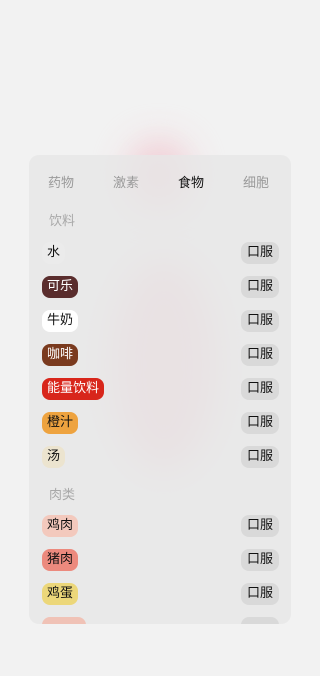 This screenshot has height=676, width=320. I want to click on food-row-cola: 可乐 口服, so click(160, 288).